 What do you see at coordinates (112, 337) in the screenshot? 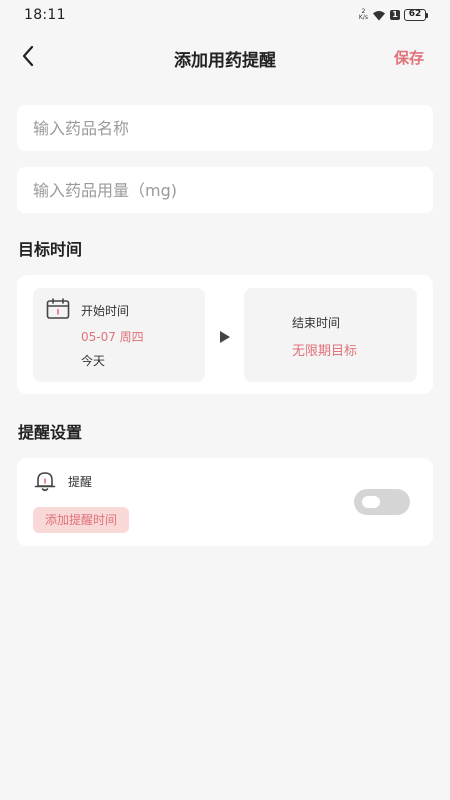
I see `start-date-value: 05-07 周四` at bounding box center [112, 337].